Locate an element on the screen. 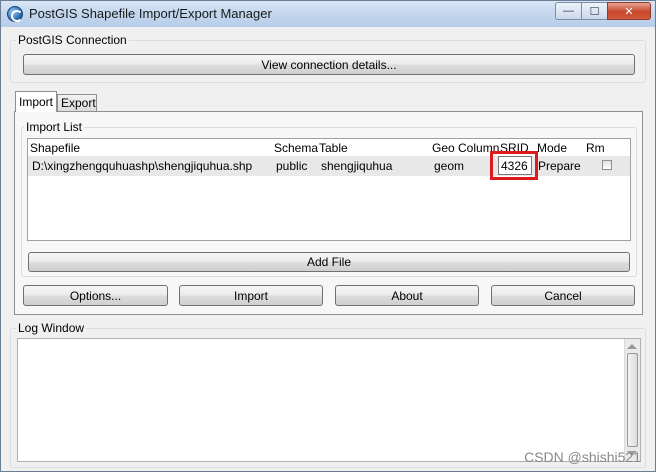  table-name-cell: shengjiquhua is located at coordinates (356, 166).